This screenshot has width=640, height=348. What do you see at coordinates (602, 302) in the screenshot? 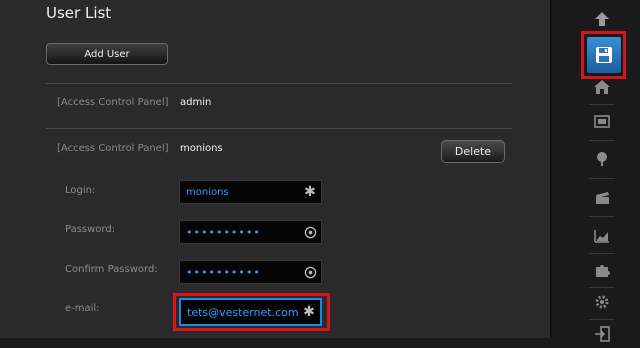
I see `settings-icon` at bounding box center [602, 302].